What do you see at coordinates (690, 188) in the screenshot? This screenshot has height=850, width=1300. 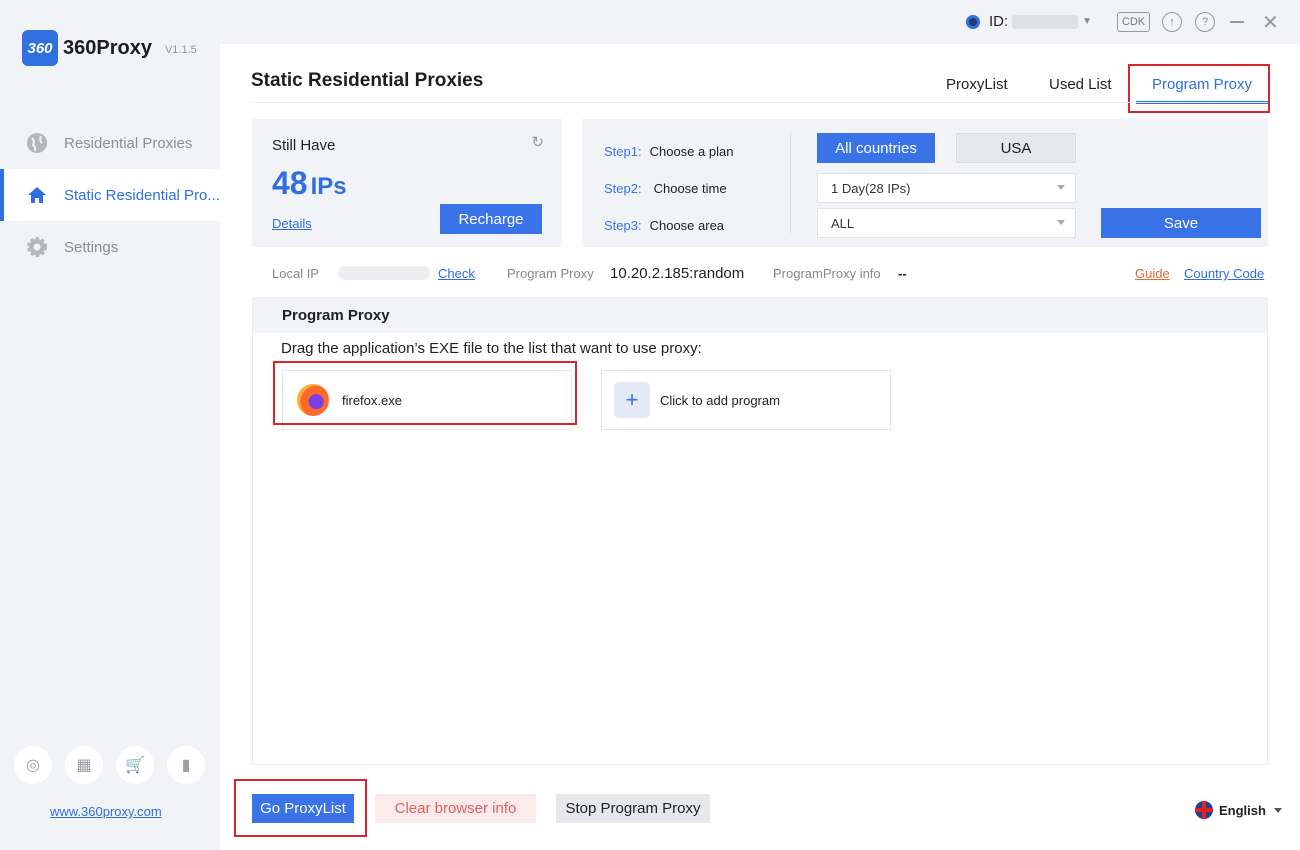 I see `step-label: Choose time` at bounding box center [690, 188].